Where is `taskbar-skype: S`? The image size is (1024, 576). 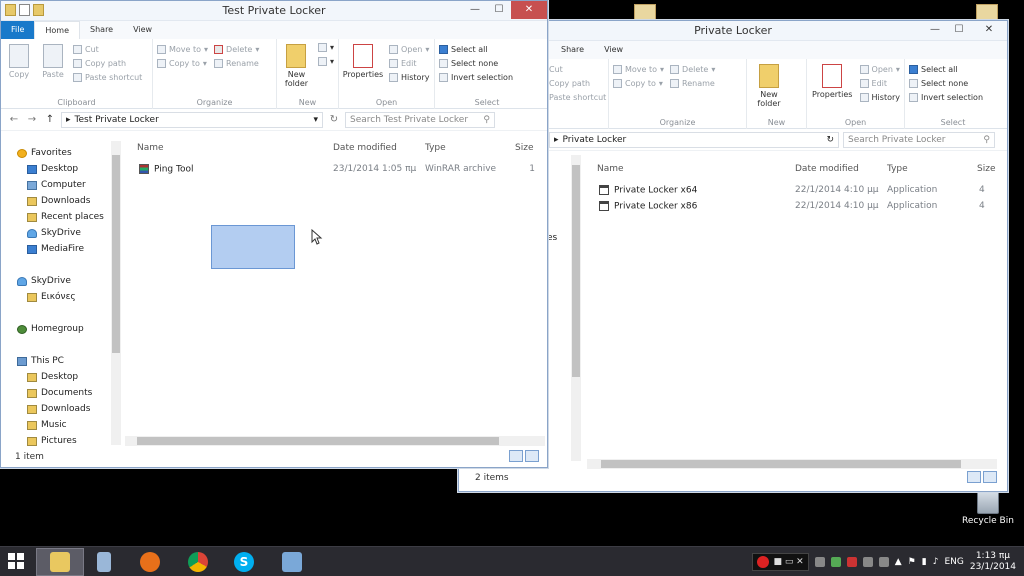 taskbar-skype: S is located at coordinates (244, 562).